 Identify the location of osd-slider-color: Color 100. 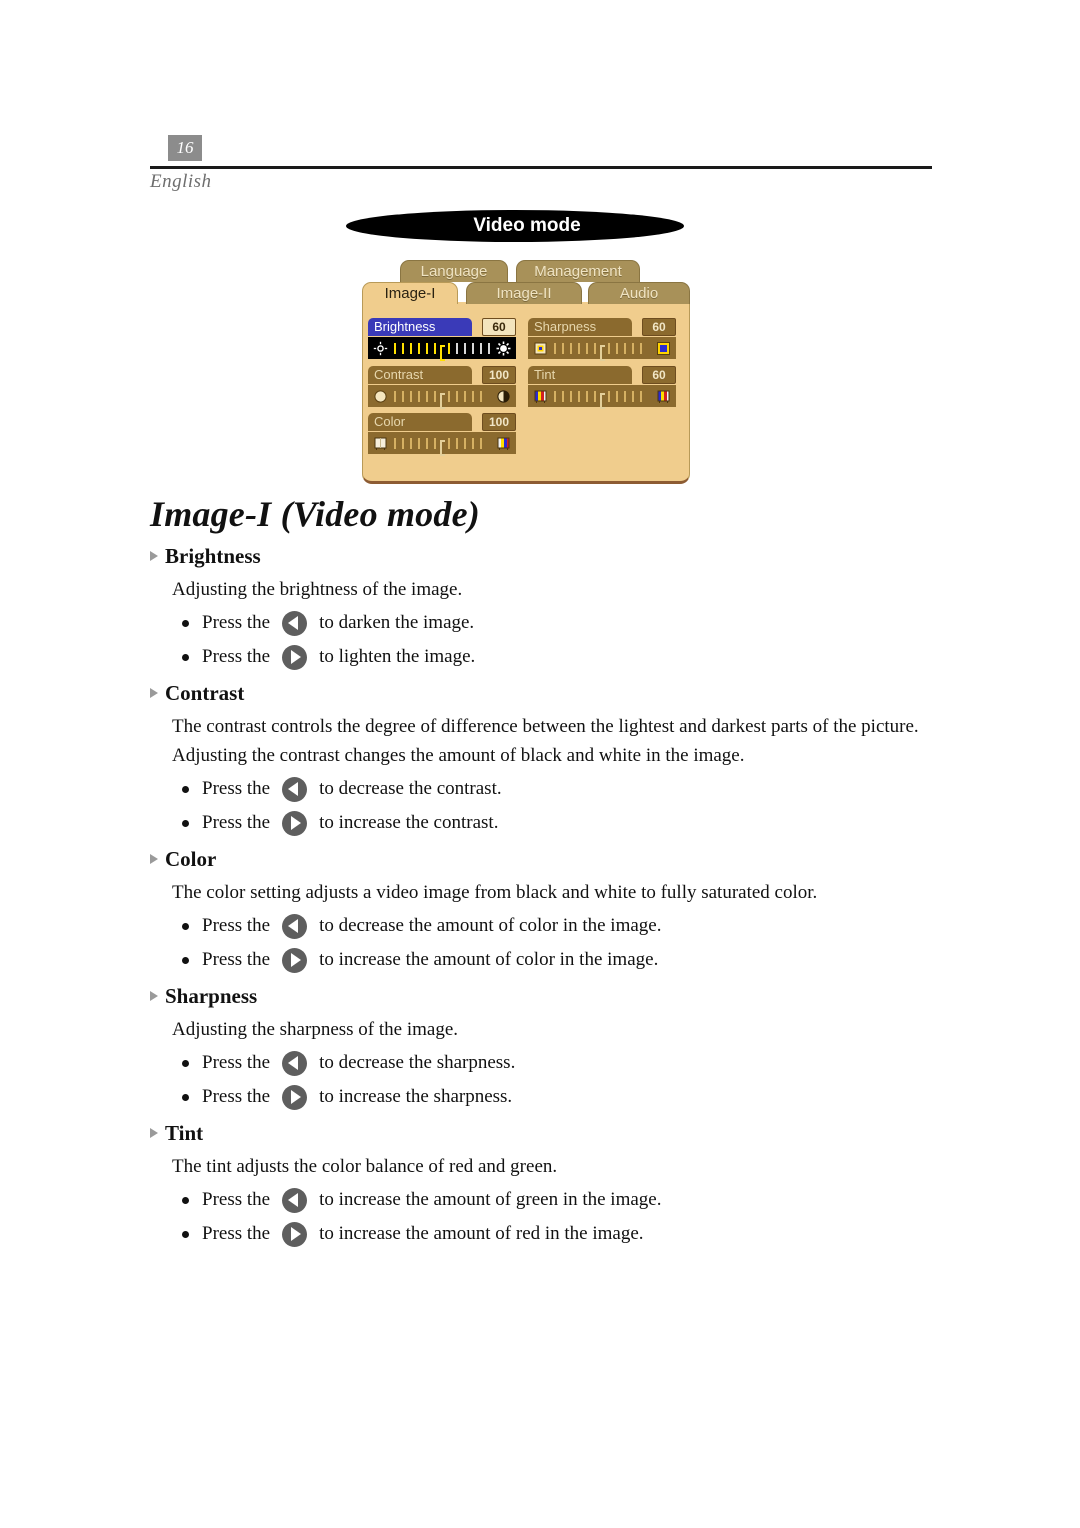
(442, 435).